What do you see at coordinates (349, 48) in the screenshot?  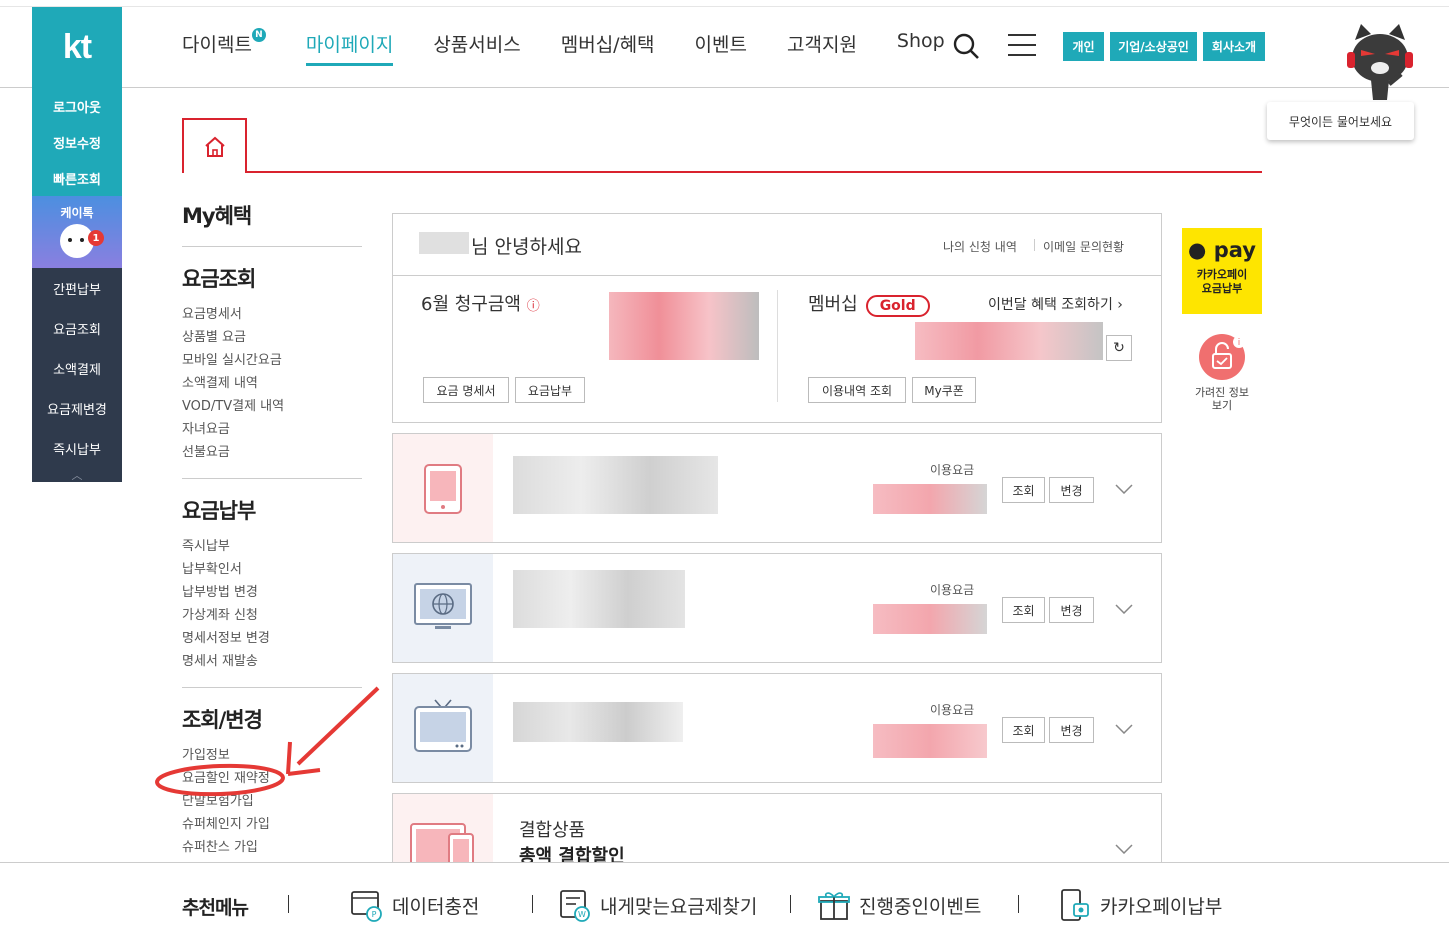 I see `nav-mypage: 마이페이지` at bounding box center [349, 48].